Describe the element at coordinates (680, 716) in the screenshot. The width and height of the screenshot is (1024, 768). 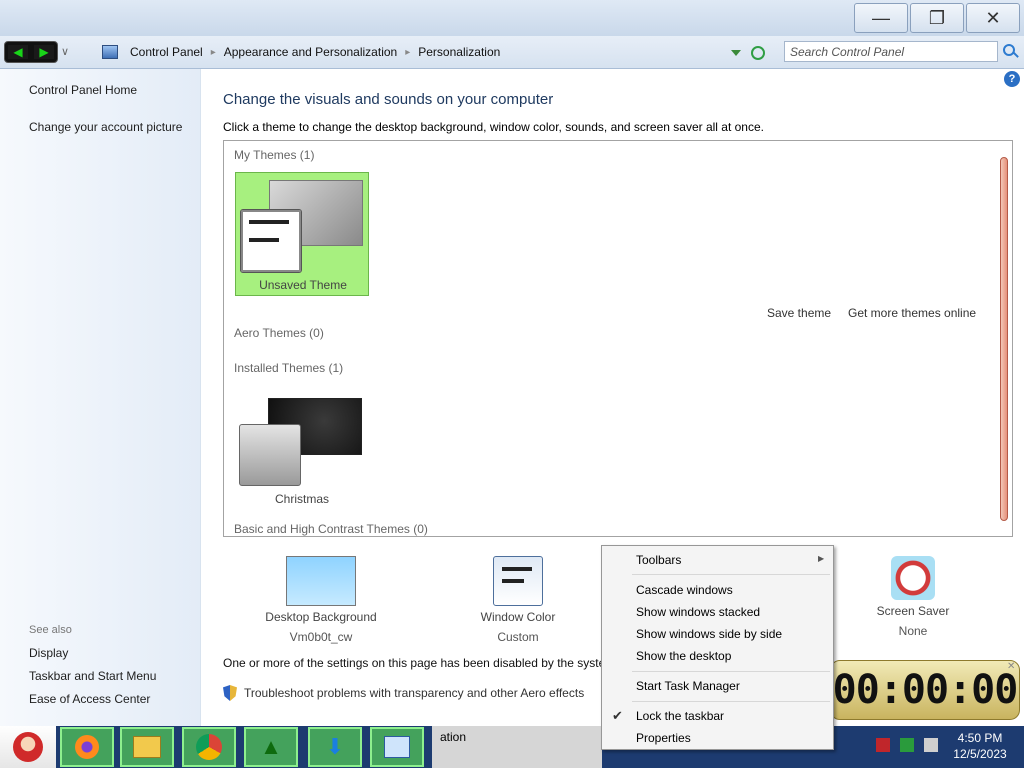
I see `menu-item-lock-taskbar: Lock the taskbar` at that location.